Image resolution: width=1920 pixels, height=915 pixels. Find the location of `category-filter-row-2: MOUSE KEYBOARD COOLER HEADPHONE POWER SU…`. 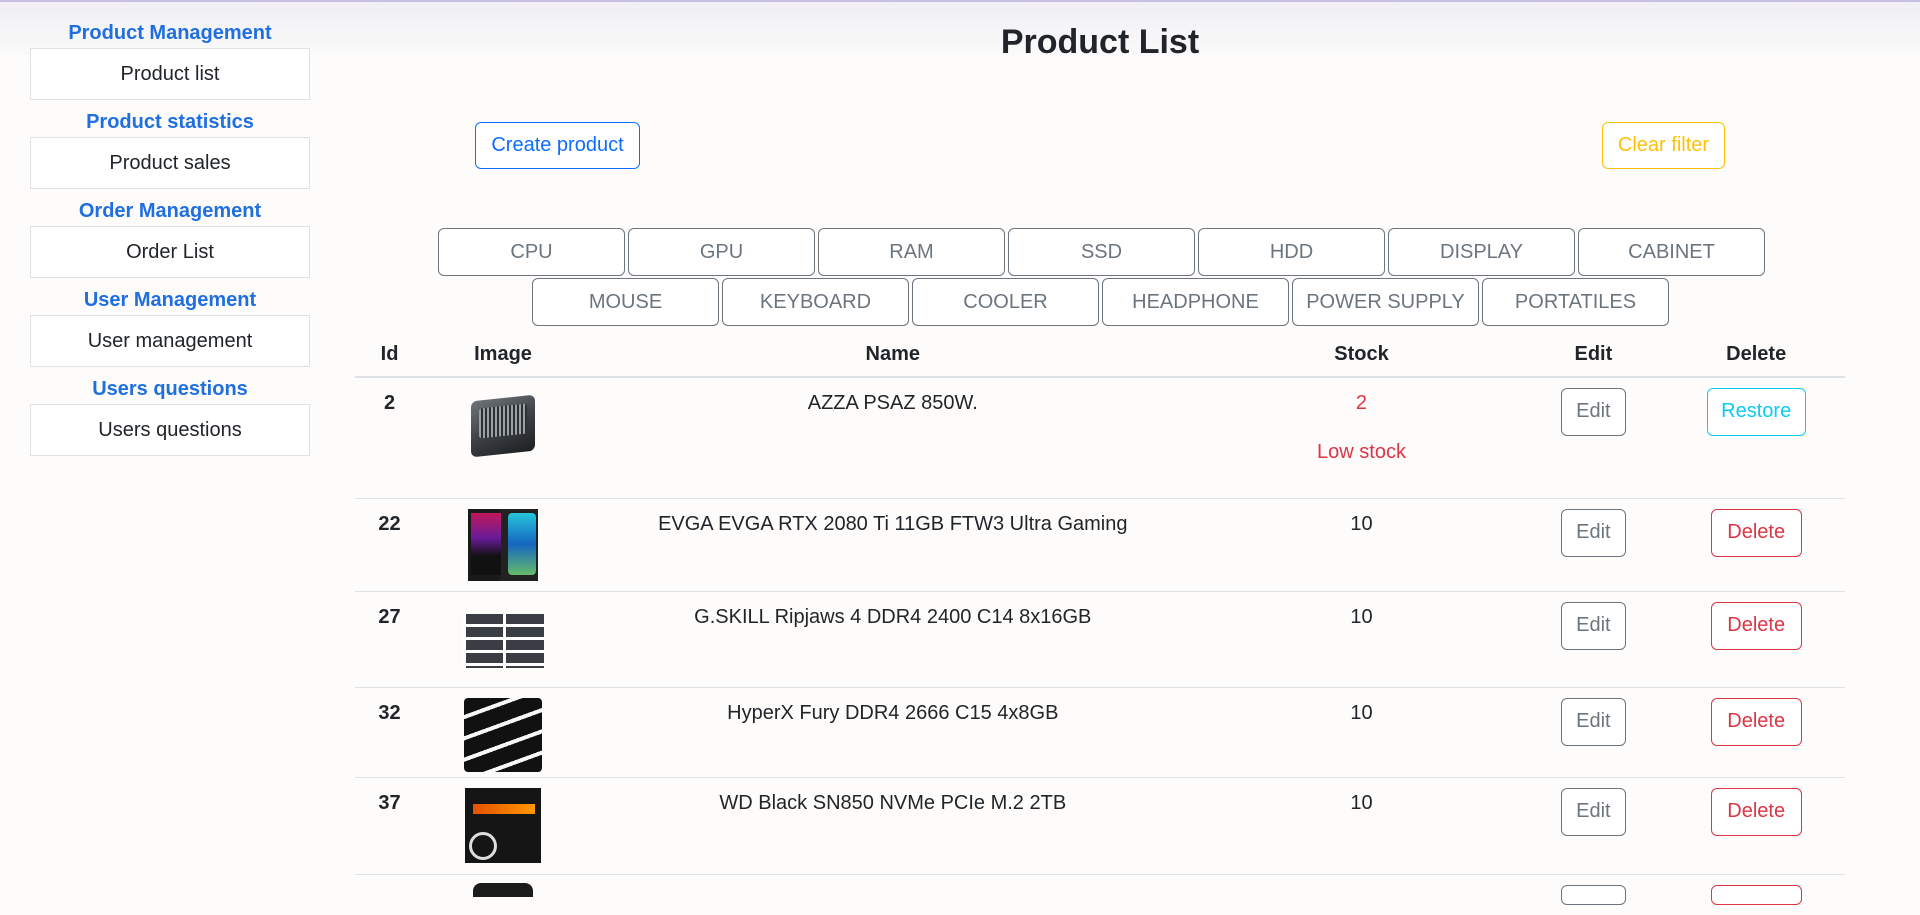

category-filter-row-2: MOUSE KEYBOARD COOLER HEADPHONE POWER SU… is located at coordinates (1100, 302).